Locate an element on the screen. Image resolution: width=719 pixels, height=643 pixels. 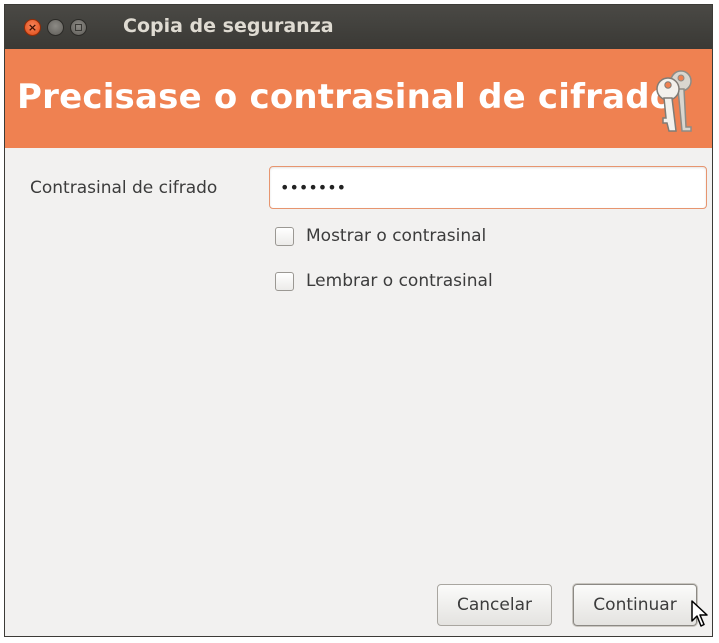
remember-password-option: Lembrar o contrasinal is located at coordinates (384, 281).